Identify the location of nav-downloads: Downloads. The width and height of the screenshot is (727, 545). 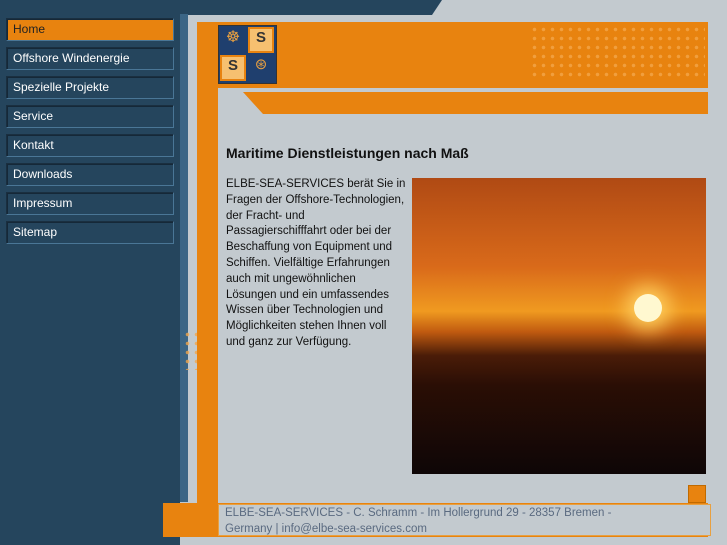
(90, 174).